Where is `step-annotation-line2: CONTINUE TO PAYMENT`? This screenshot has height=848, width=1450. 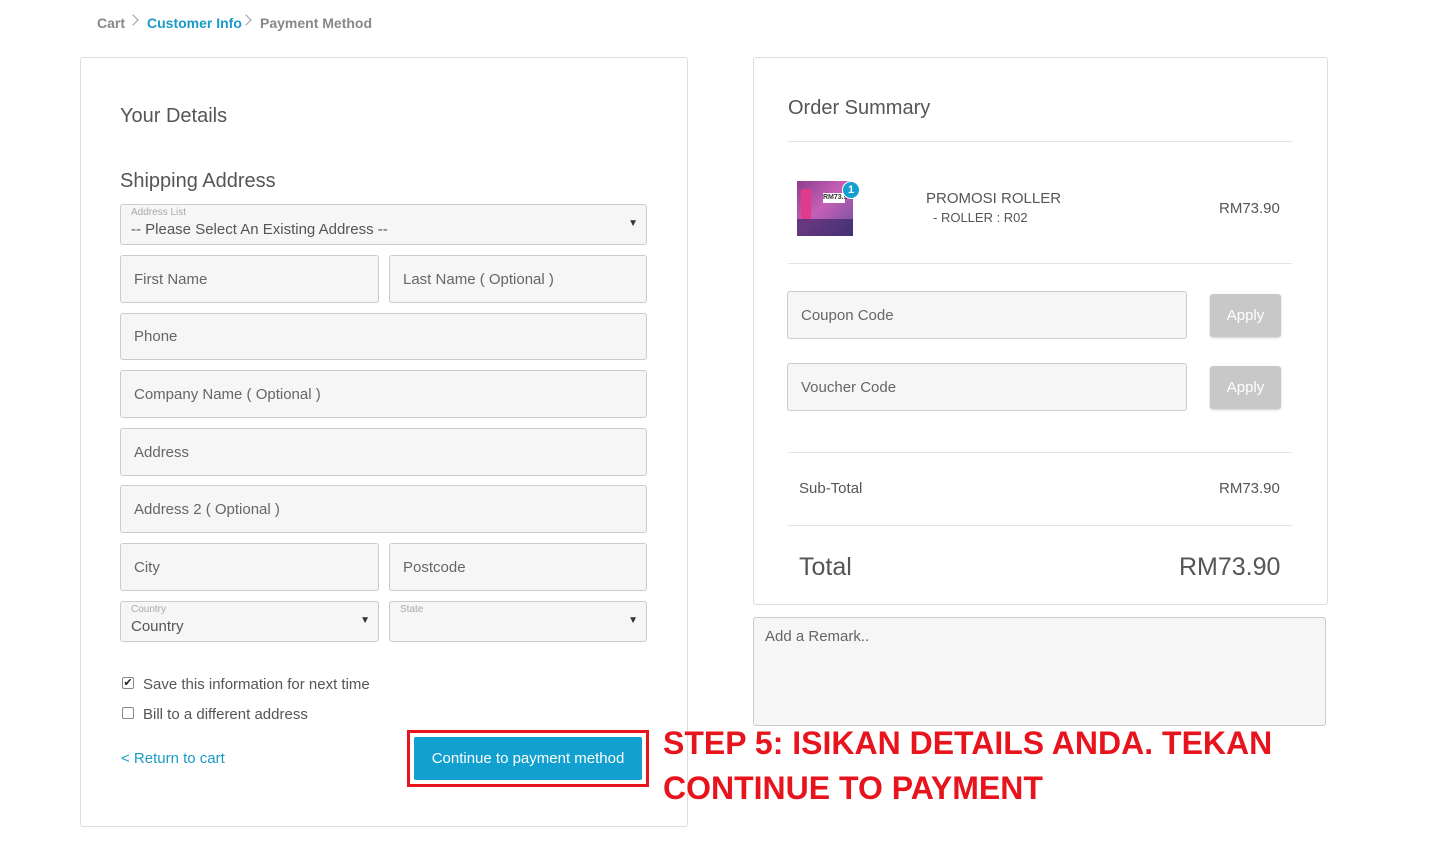
step-annotation-line2: CONTINUE TO PAYMENT is located at coordinates (853, 788).